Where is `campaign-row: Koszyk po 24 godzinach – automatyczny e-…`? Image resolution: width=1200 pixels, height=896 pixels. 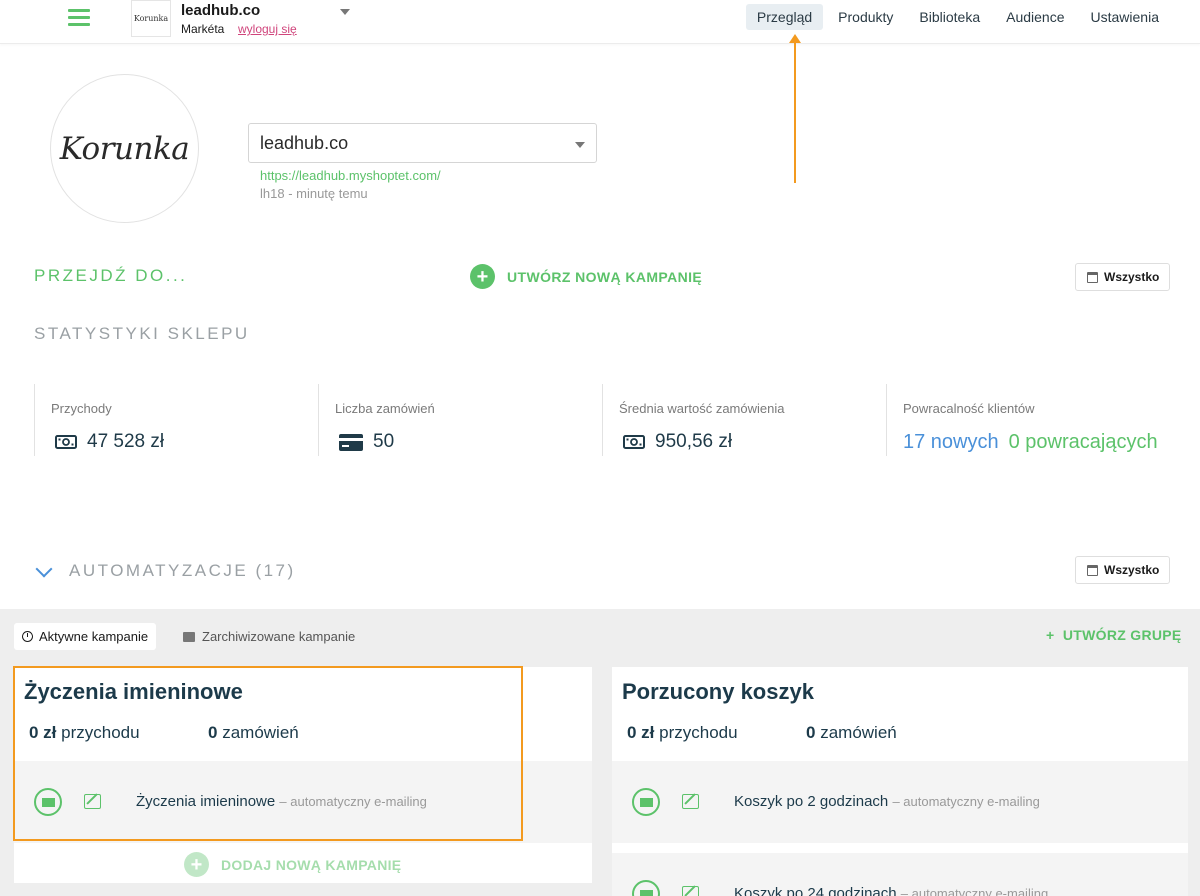 campaign-row: Koszyk po 24 godzinach – automatyczny e-… is located at coordinates (900, 874).